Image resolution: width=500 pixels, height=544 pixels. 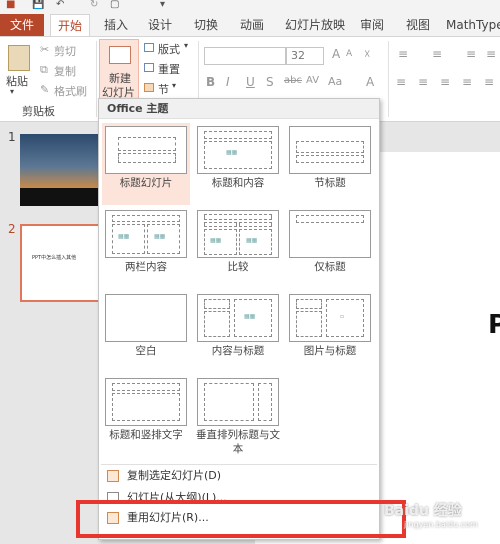 What do you see at coordinates (146, 332) in the screenshot?
I see `layout-blank: 空白` at bounding box center [146, 332].